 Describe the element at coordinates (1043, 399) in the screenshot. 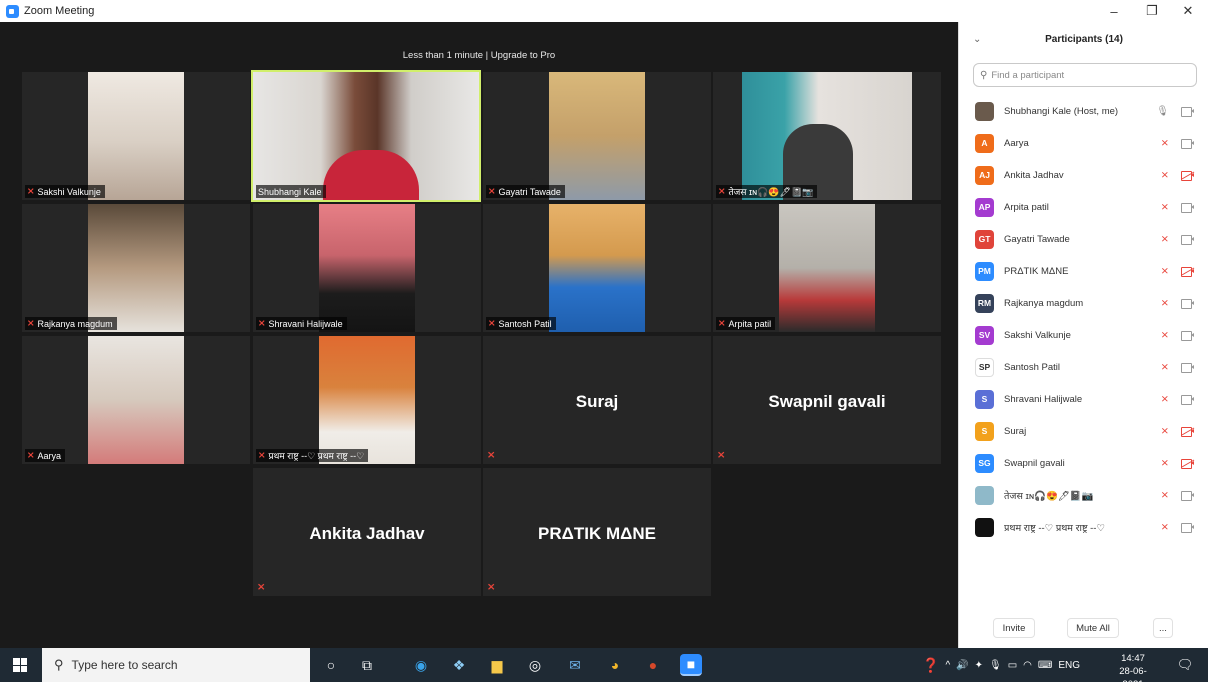

I see `participant-name: Shravani Halijwale` at that location.